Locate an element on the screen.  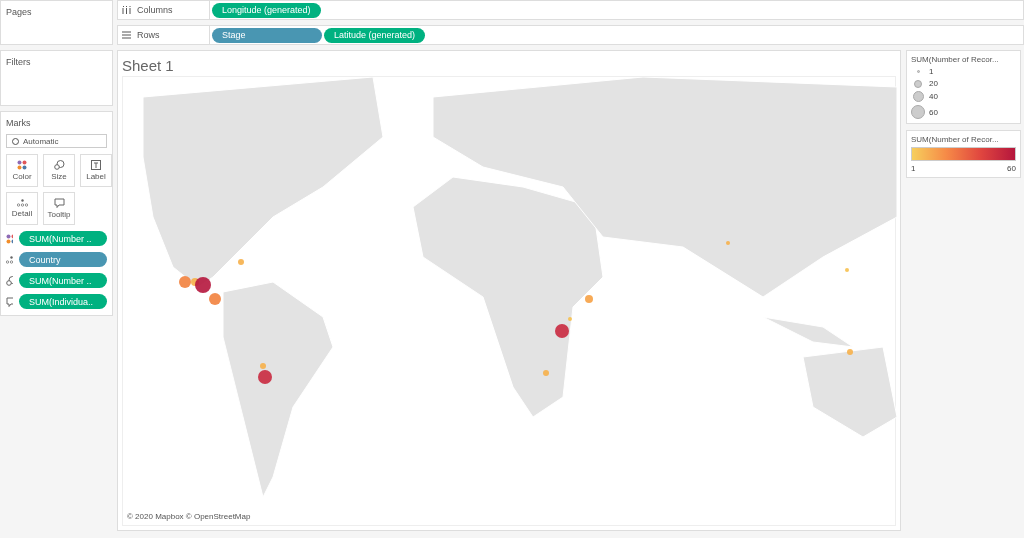
mark-property-button: Size is located at coordinates (59, 170).